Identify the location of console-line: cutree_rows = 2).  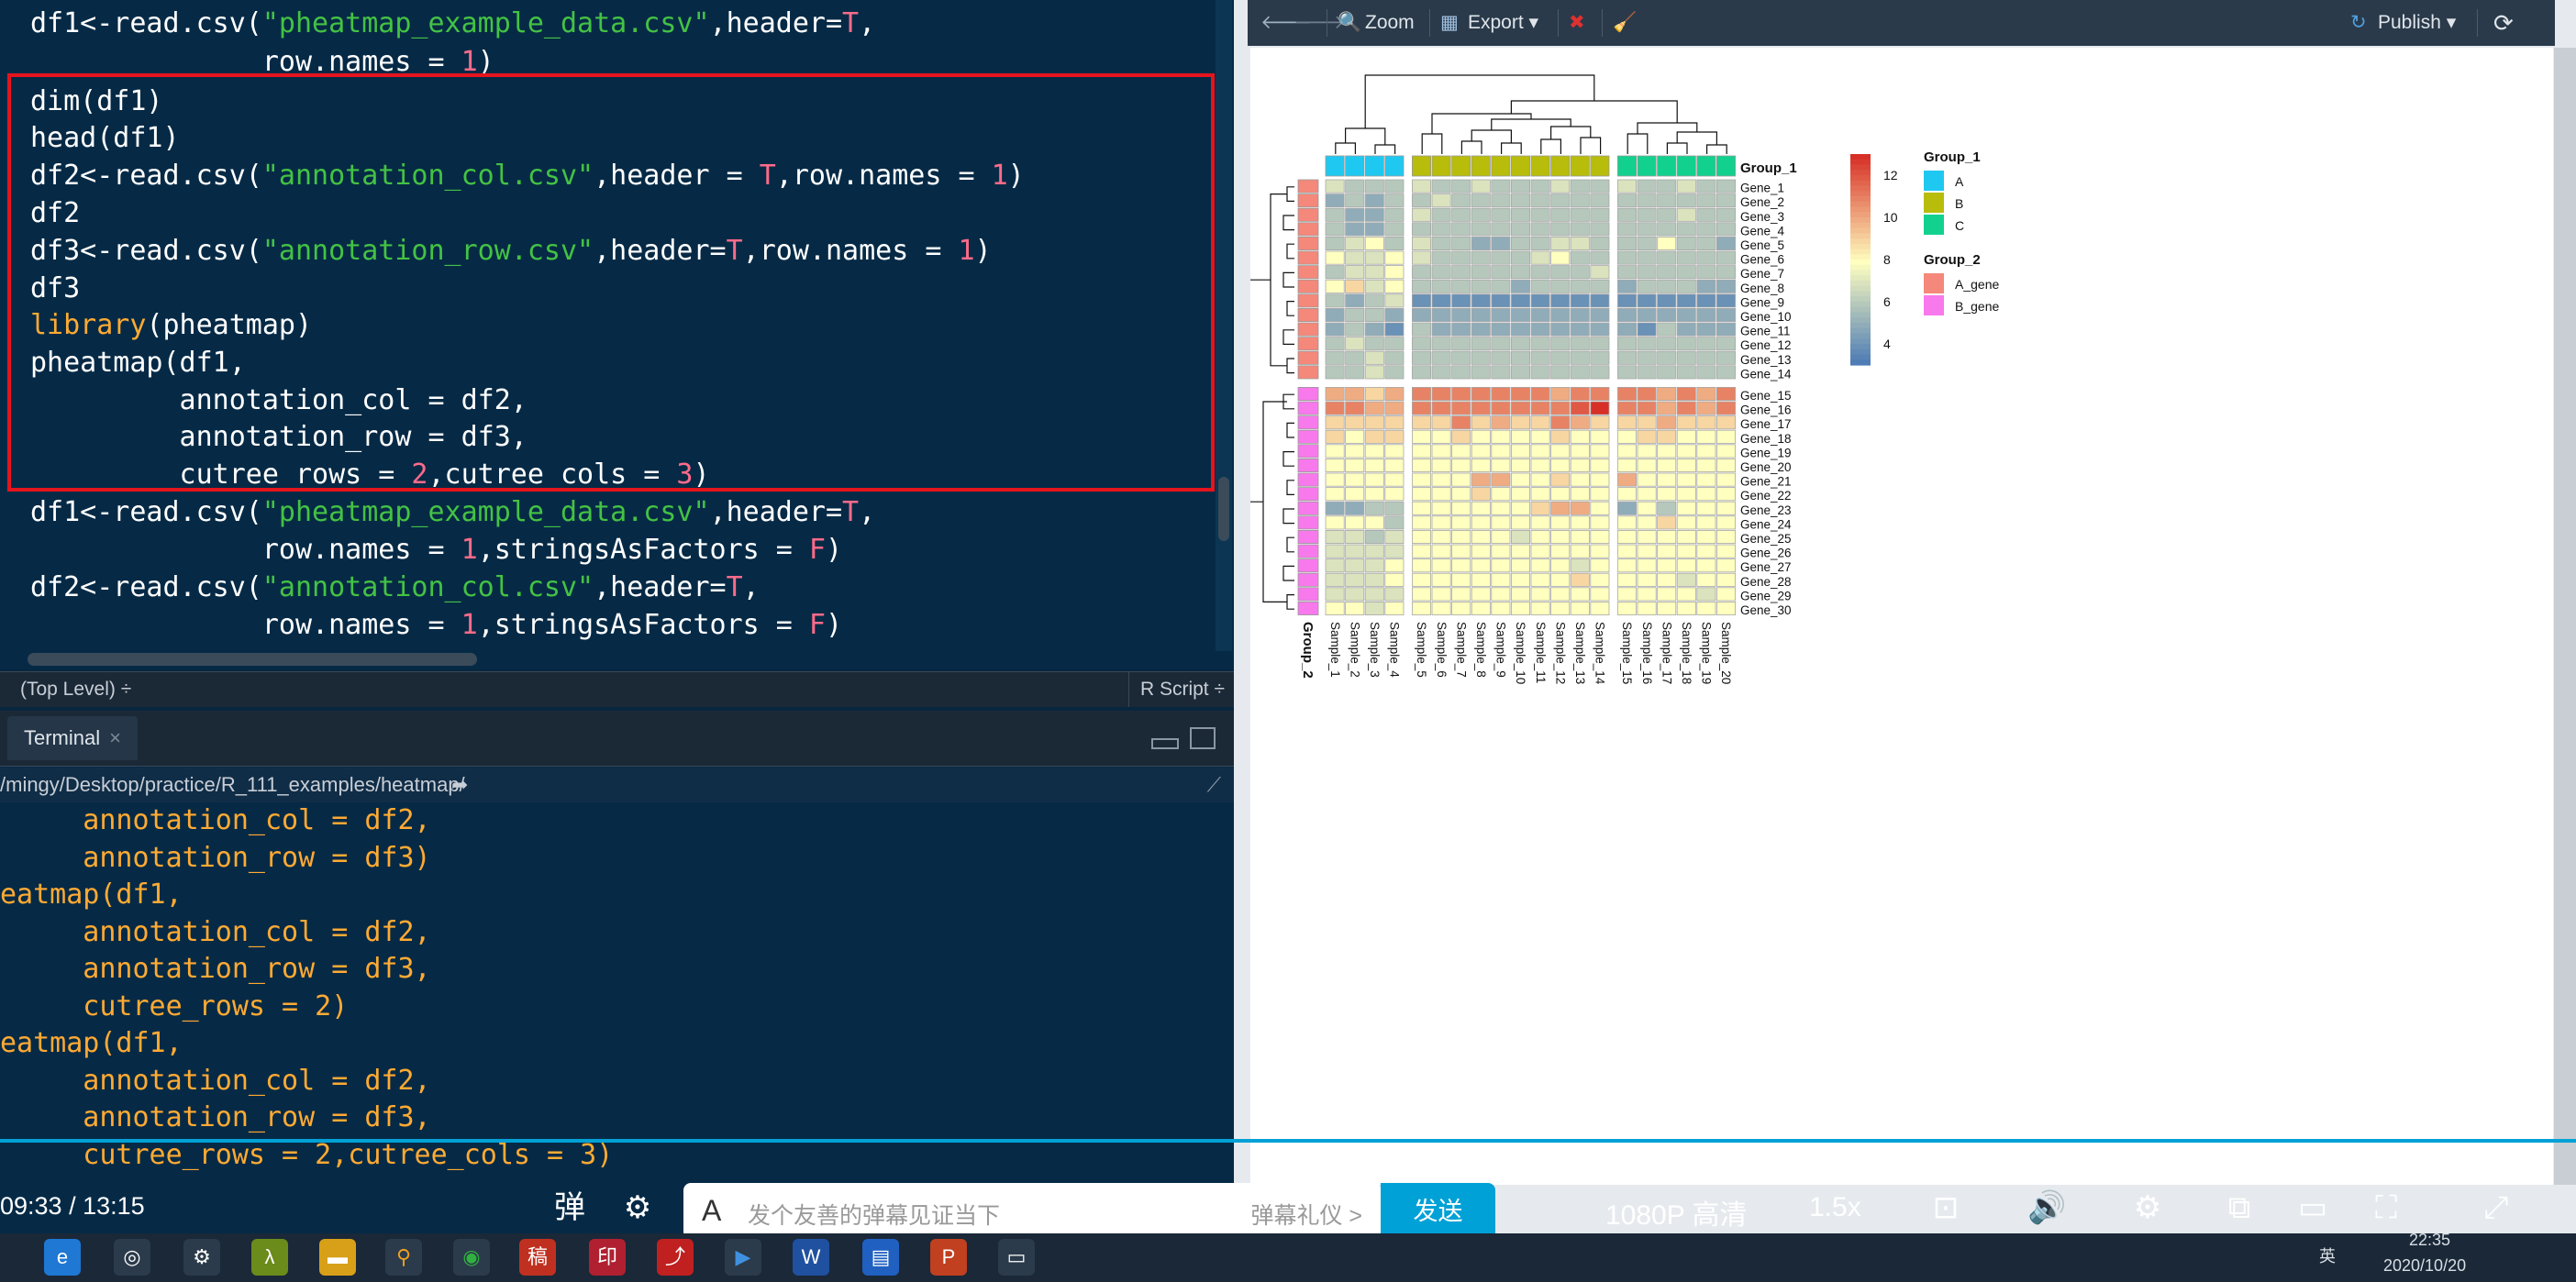
(174, 1005).